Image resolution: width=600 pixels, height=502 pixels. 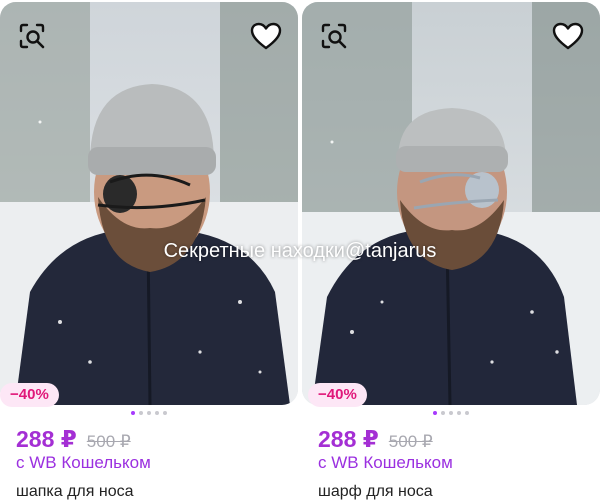 What do you see at coordinates (375, 492) in the screenshot?
I see `product-name: шарф для носа` at bounding box center [375, 492].